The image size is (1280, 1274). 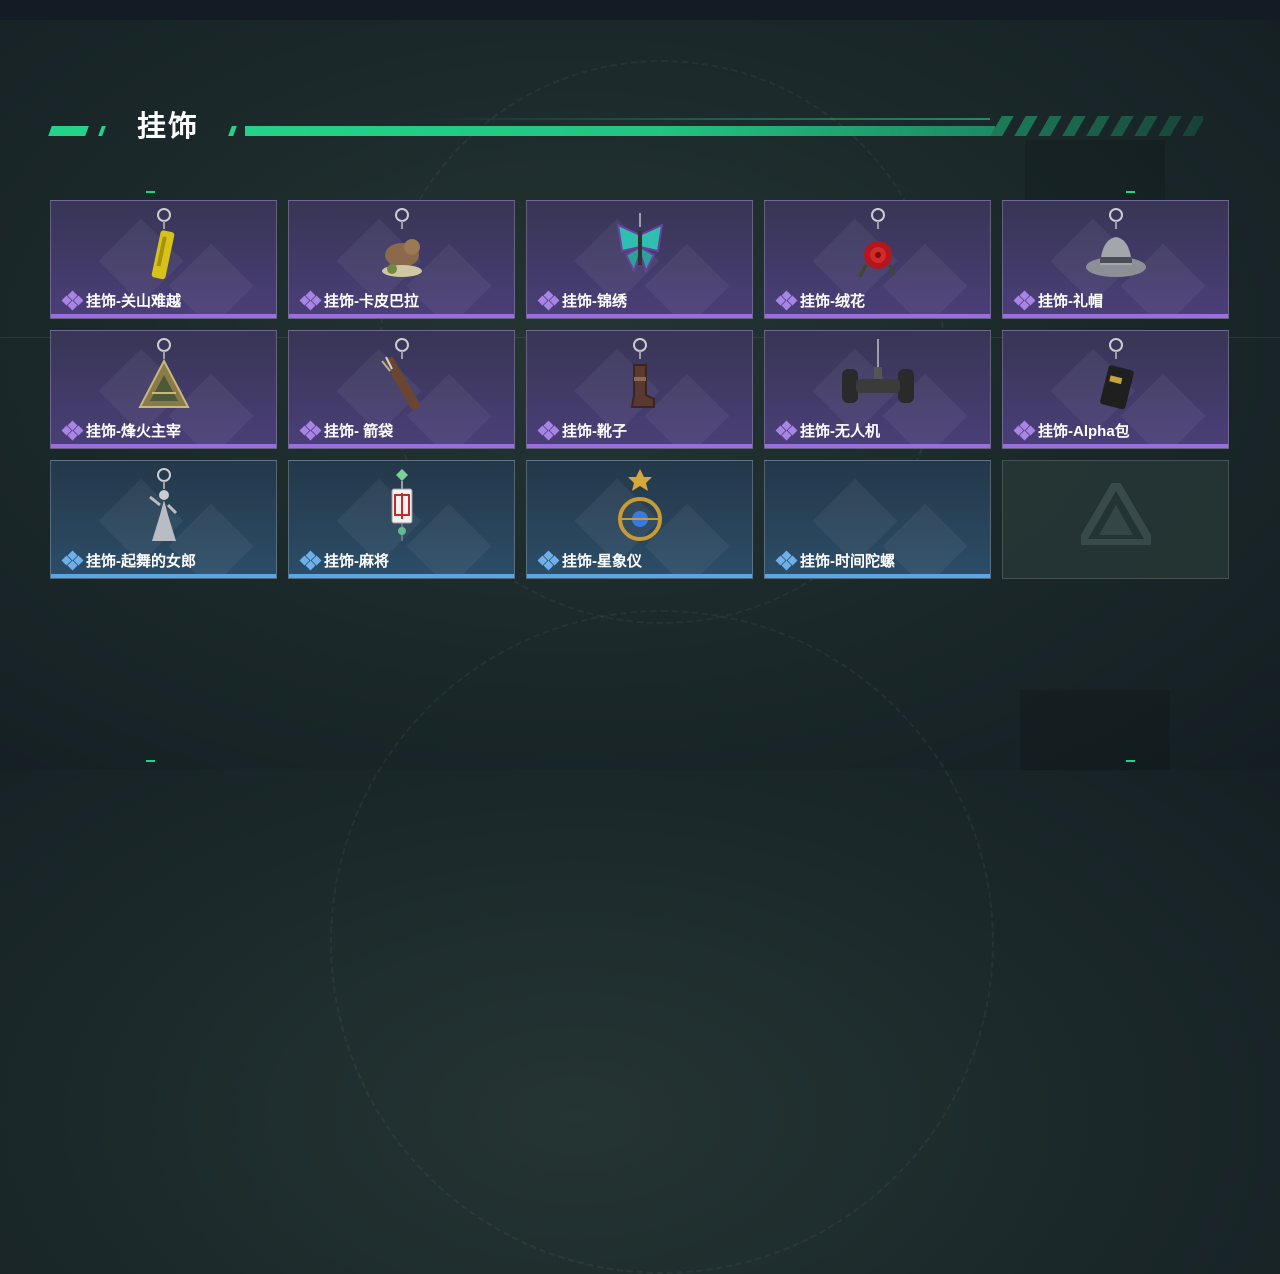 I want to click on charm-card: 挂饰-靴子, so click(x=639, y=389).